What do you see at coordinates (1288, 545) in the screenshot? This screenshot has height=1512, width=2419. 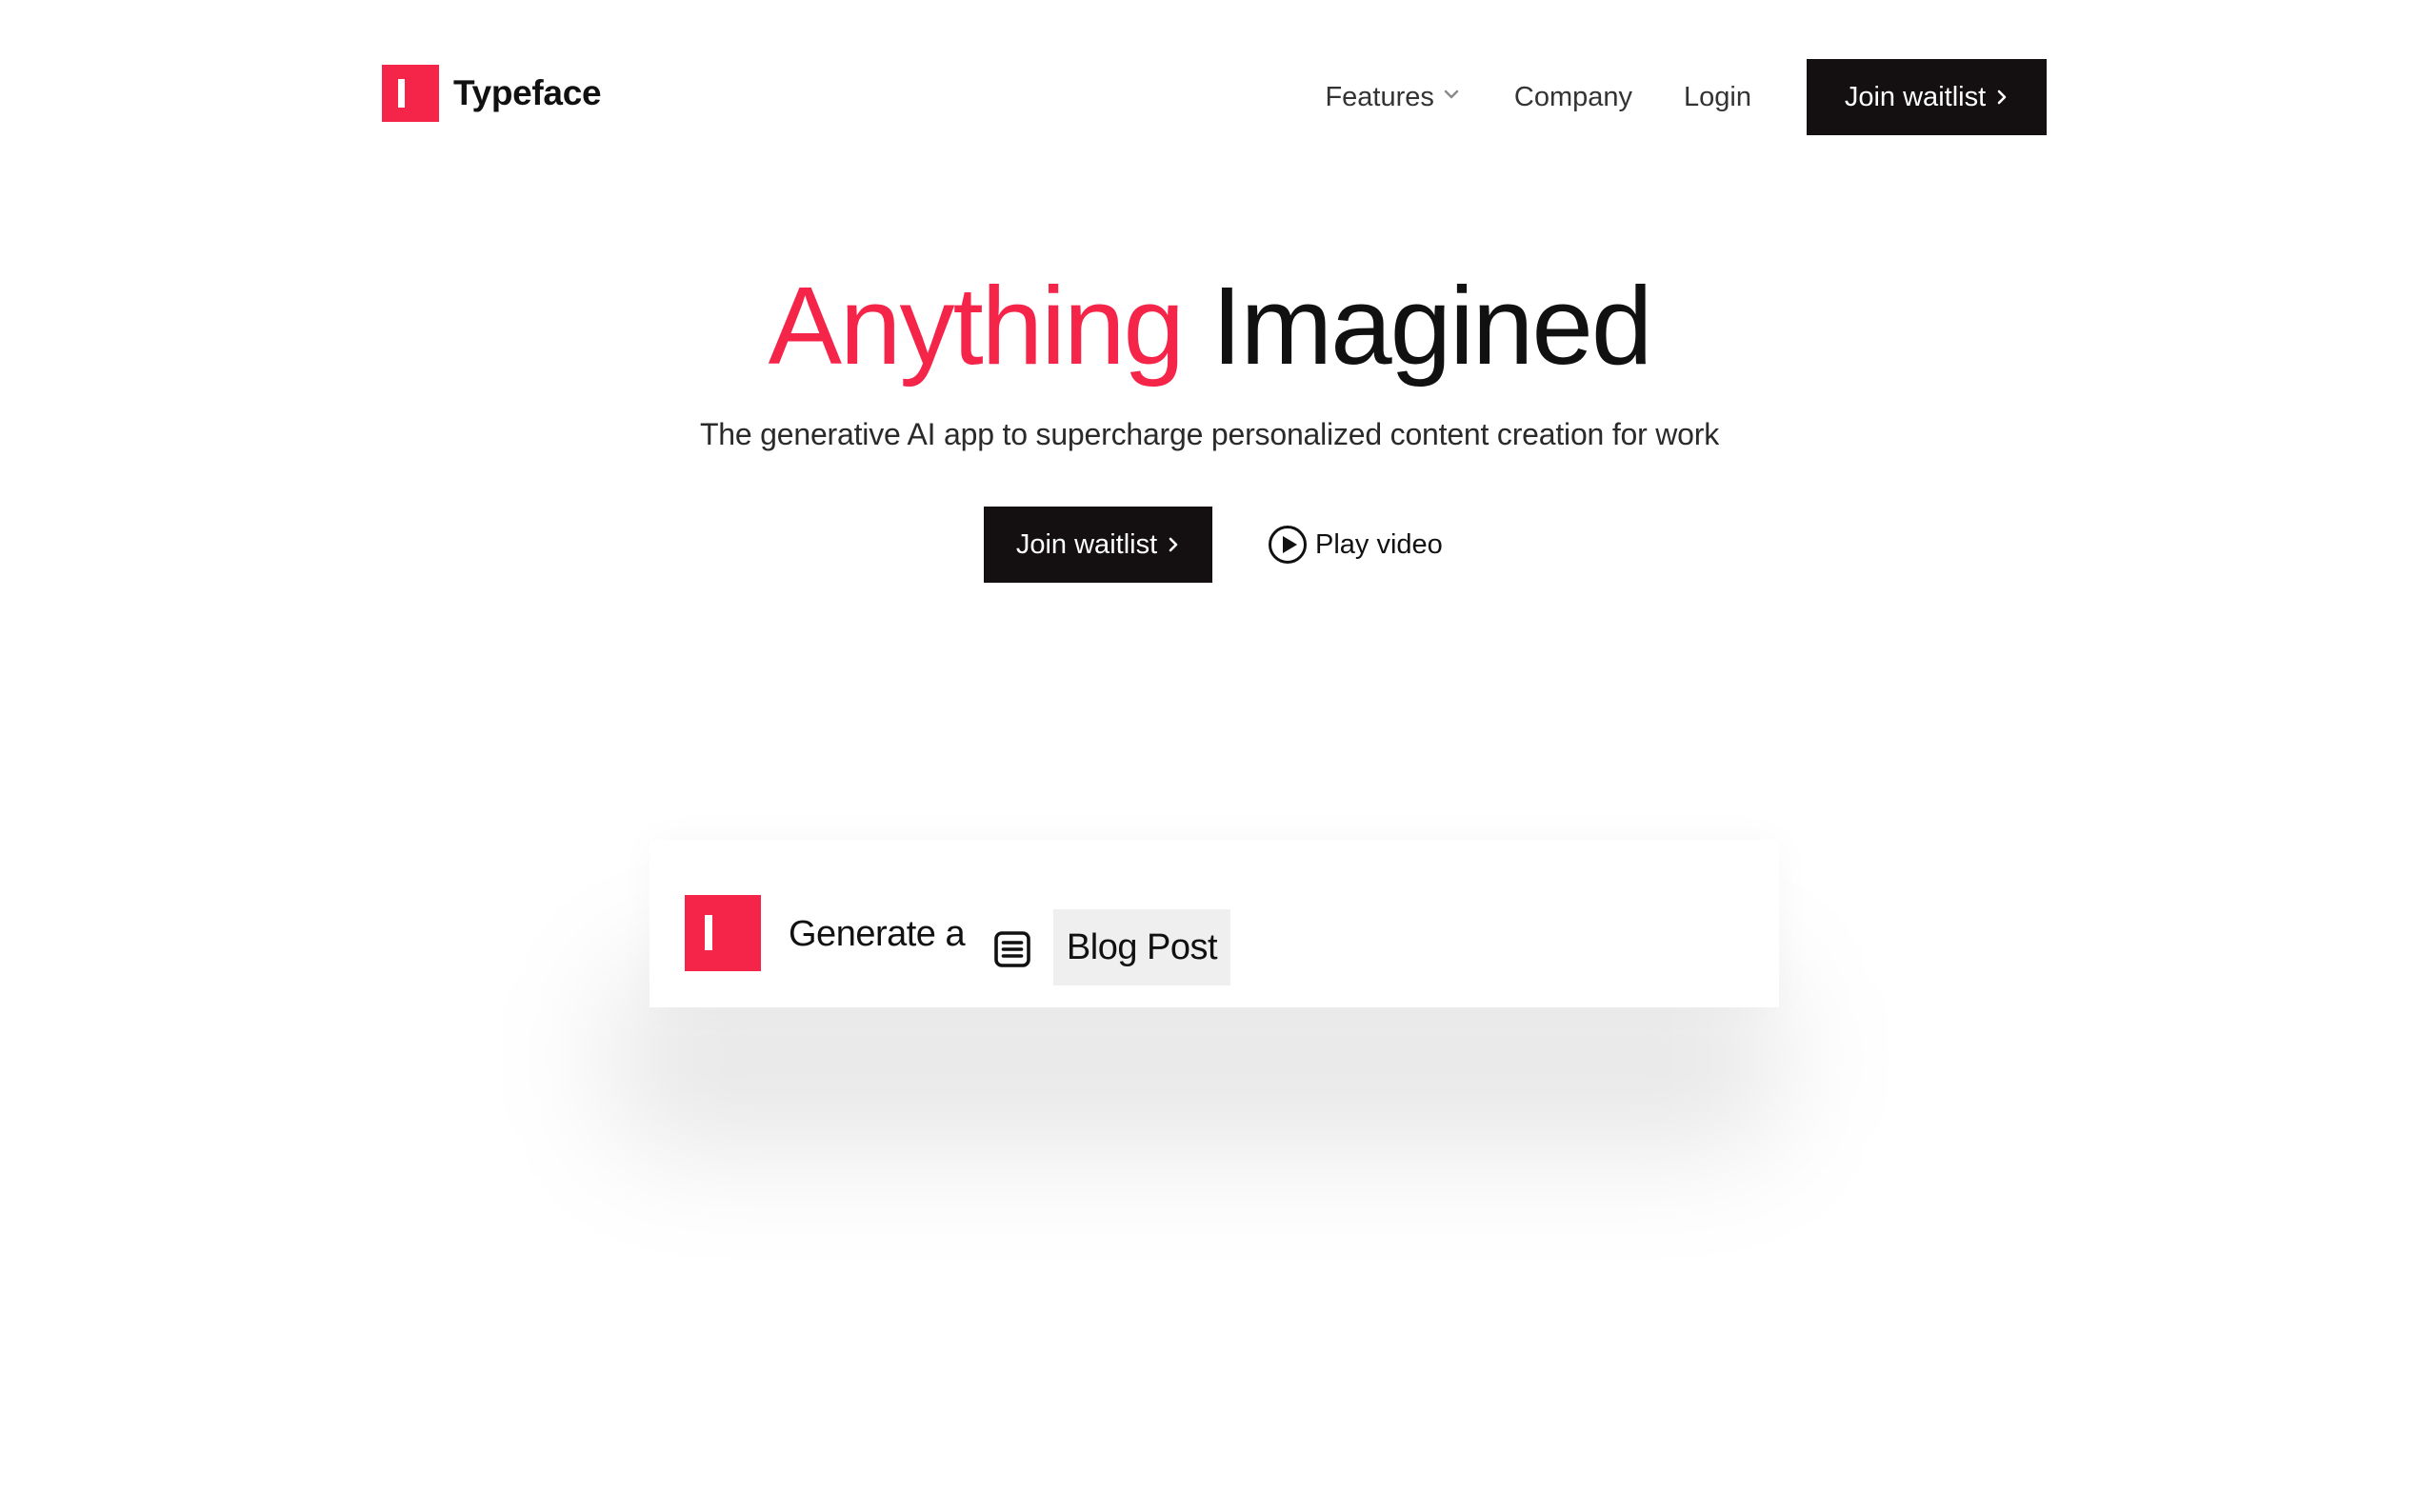 I see `play-circle-icon` at bounding box center [1288, 545].